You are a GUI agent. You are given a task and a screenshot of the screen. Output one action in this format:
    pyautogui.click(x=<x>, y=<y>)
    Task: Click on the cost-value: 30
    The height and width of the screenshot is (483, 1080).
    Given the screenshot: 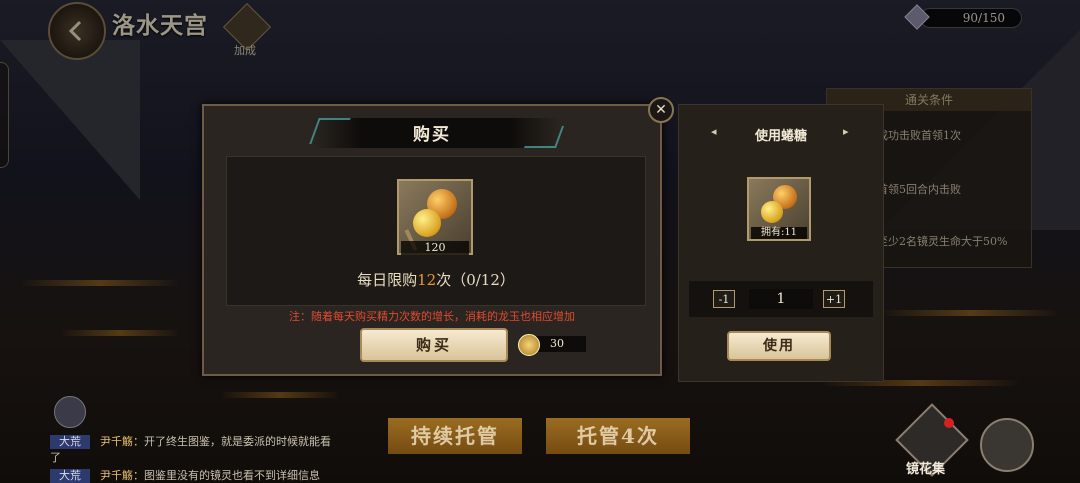 What is the action you would take?
    pyautogui.click(x=561, y=344)
    